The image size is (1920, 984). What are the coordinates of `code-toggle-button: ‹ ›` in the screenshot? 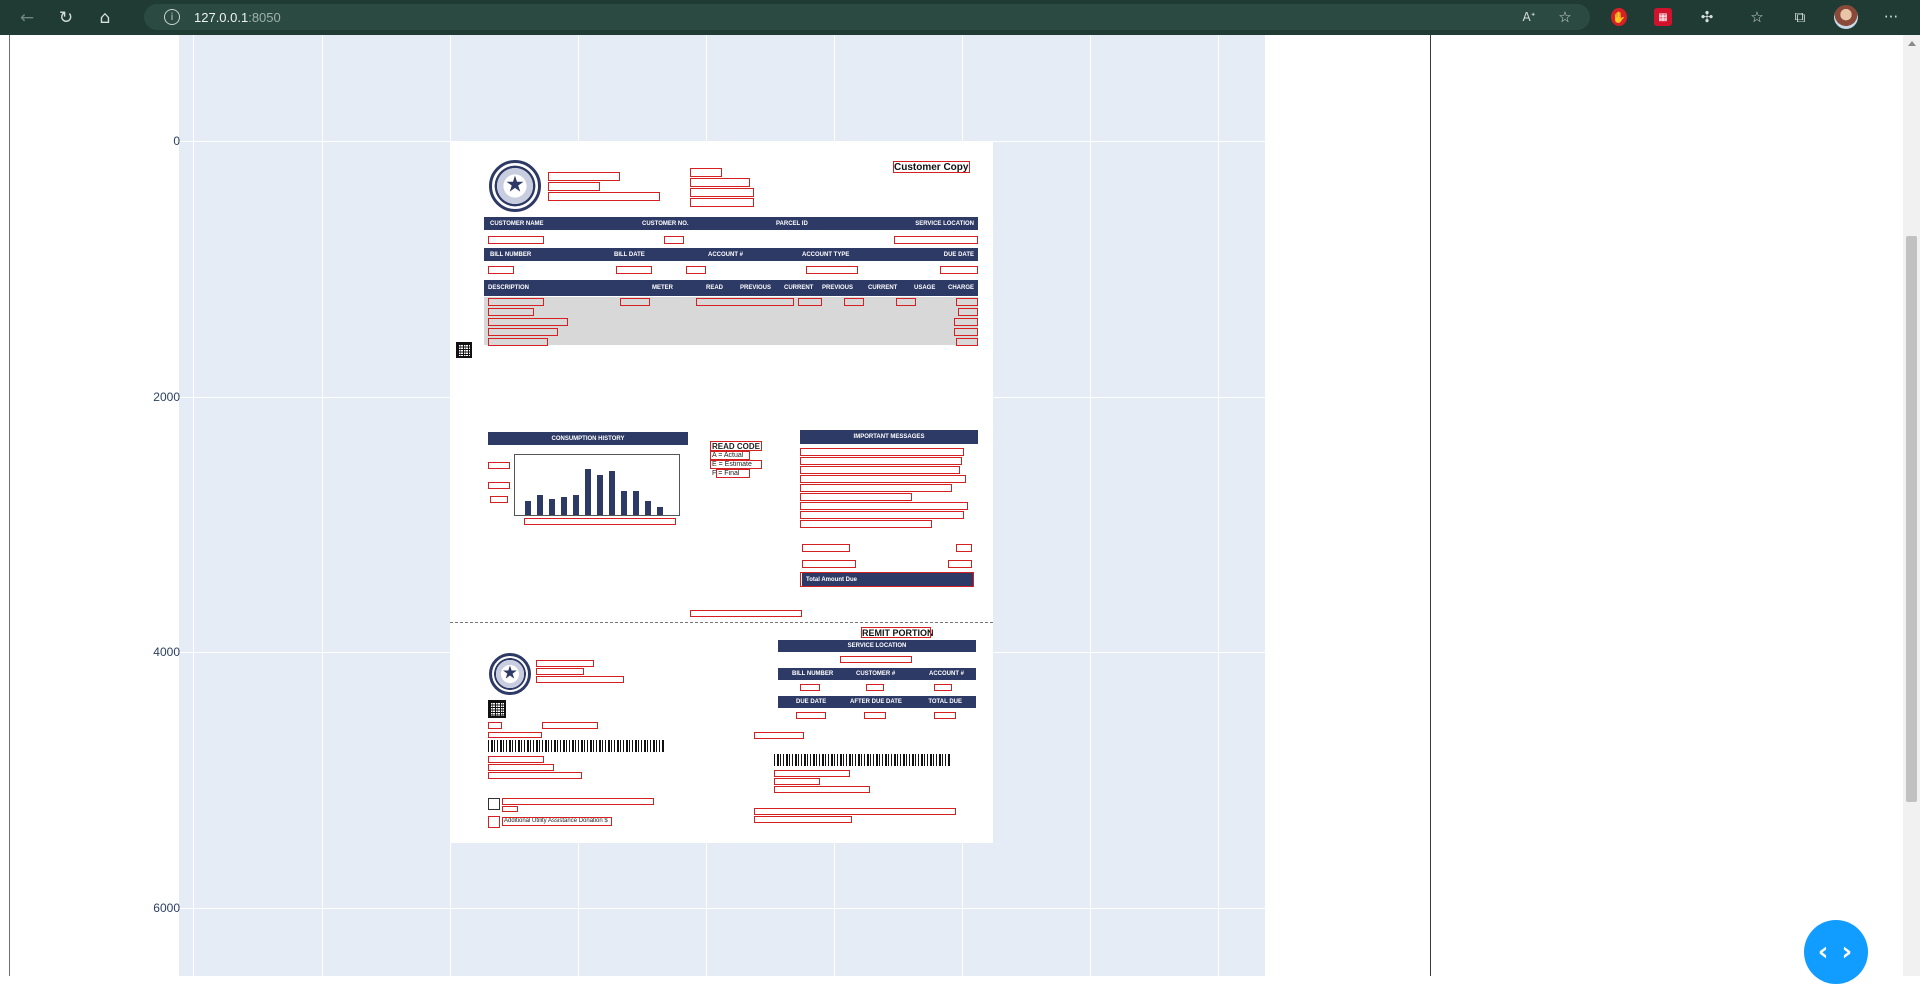 It's located at (1836, 952).